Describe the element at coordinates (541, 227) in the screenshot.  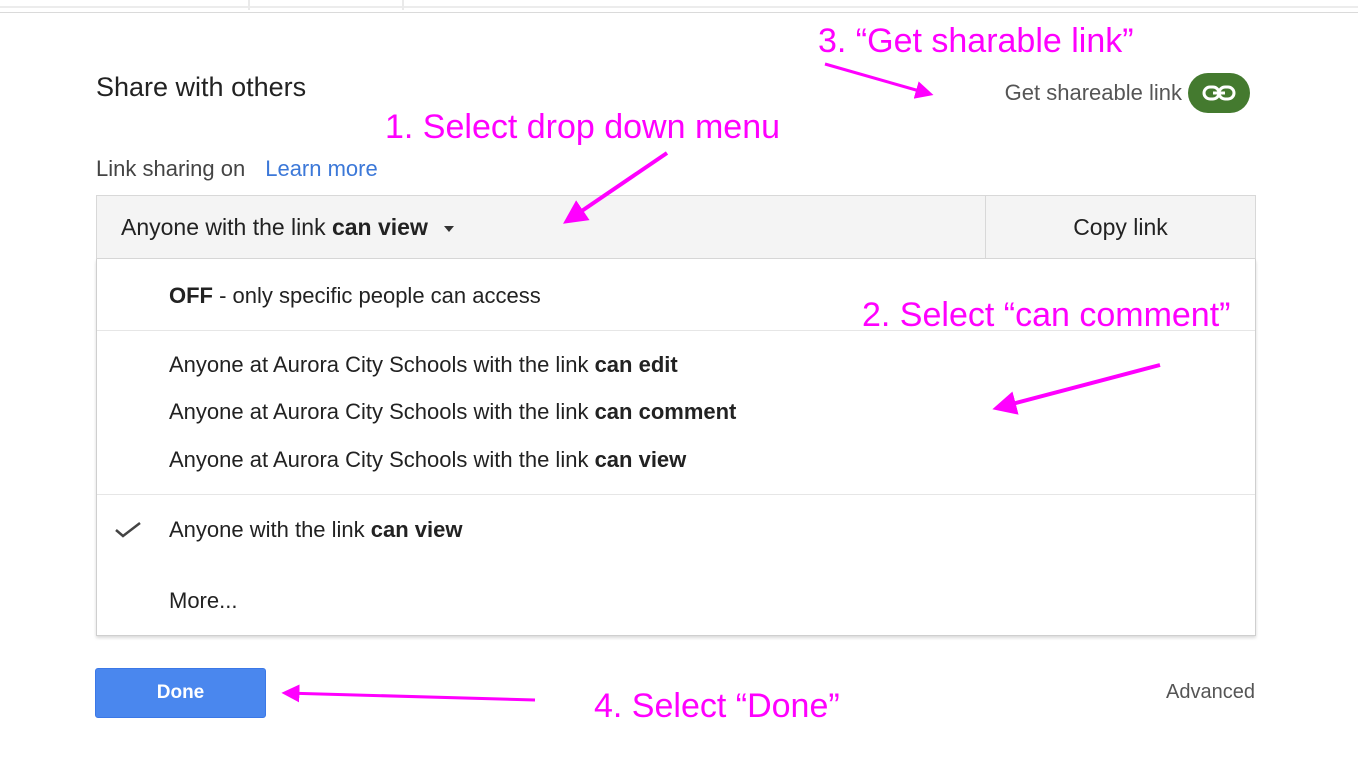
I see `sharing-level-dropdown: Anyone with the link can view` at that location.